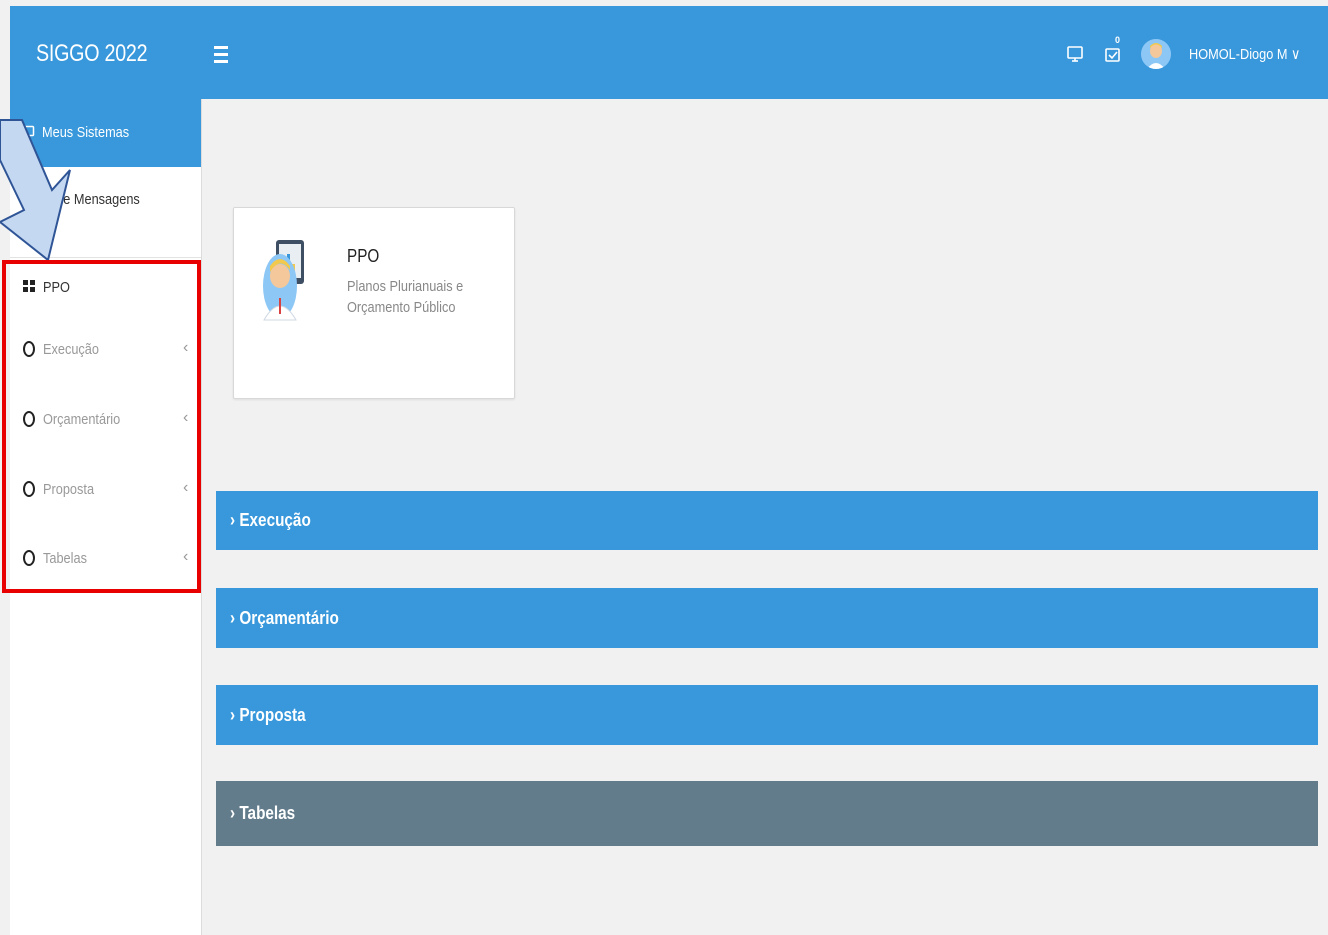  I want to click on brand-logo: SIGGO 2022, so click(92, 54).